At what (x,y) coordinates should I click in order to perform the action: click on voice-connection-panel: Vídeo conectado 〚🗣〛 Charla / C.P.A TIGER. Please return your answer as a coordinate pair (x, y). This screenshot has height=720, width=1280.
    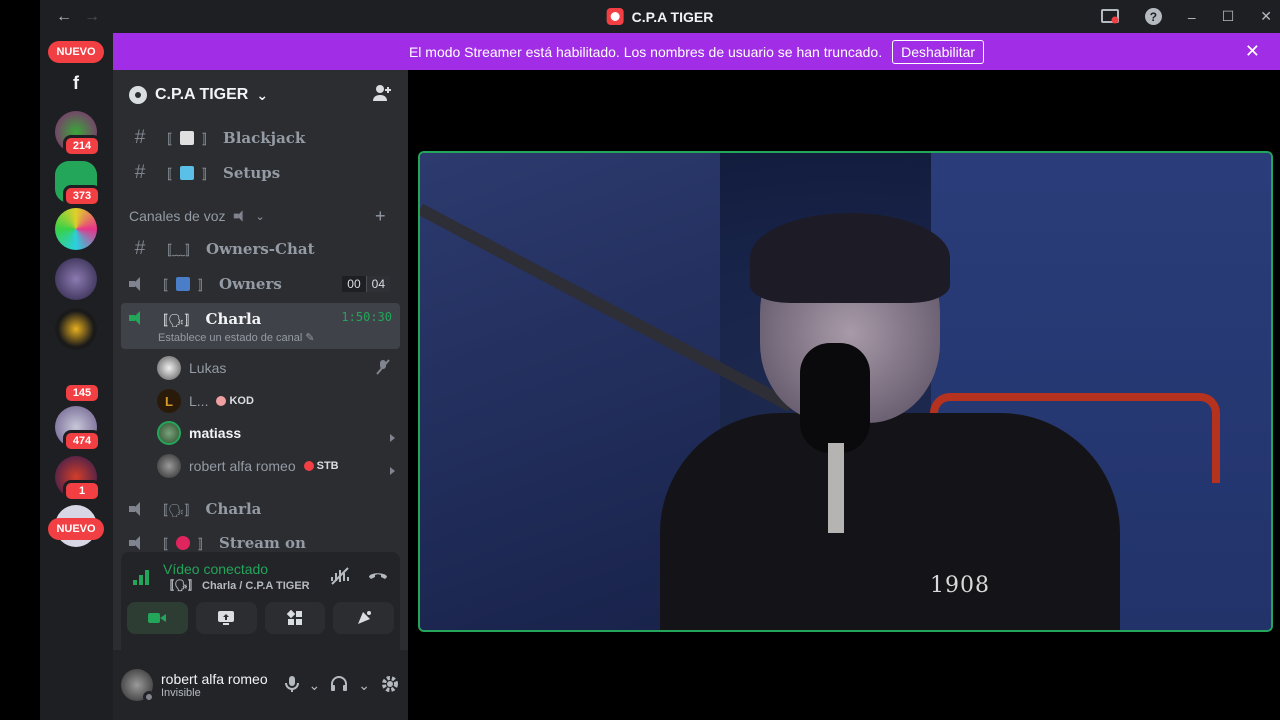
    Looking at the image, I should click on (260, 601).